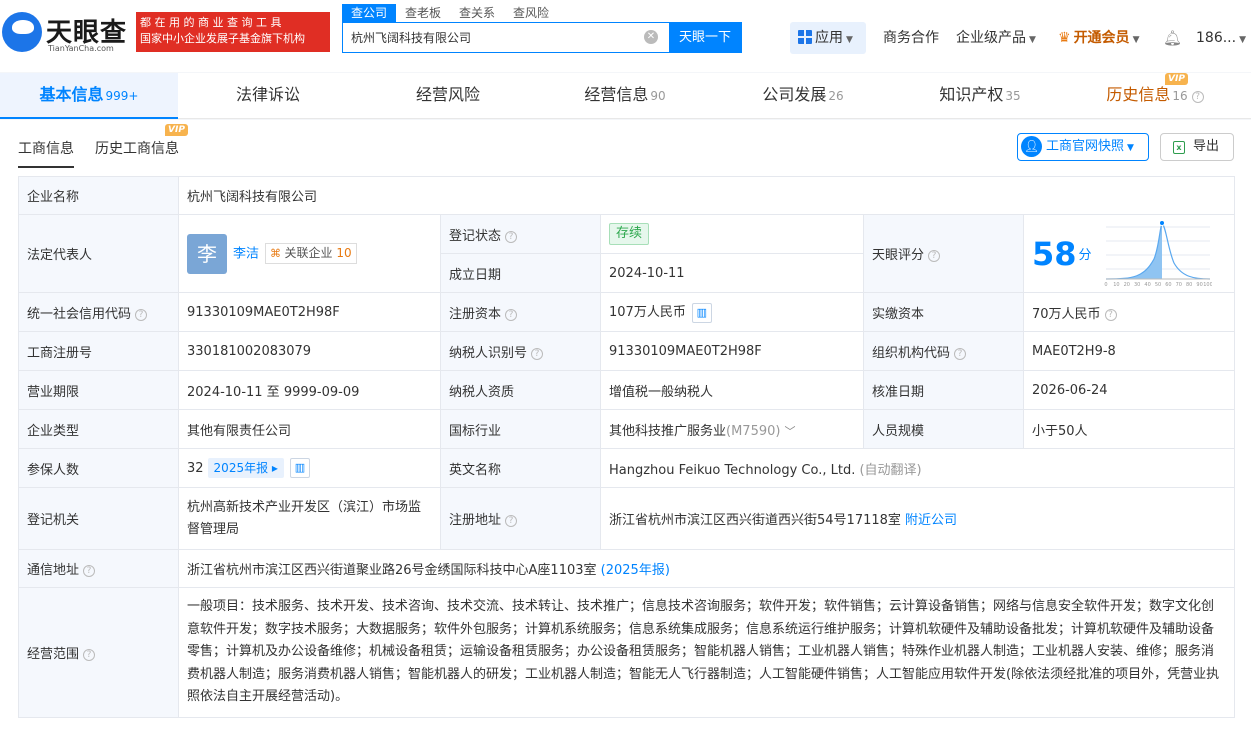 The height and width of the screenshot is (740, 1251). I want to click on tab-operation-info: 经营信息 90, so click(625, 96).